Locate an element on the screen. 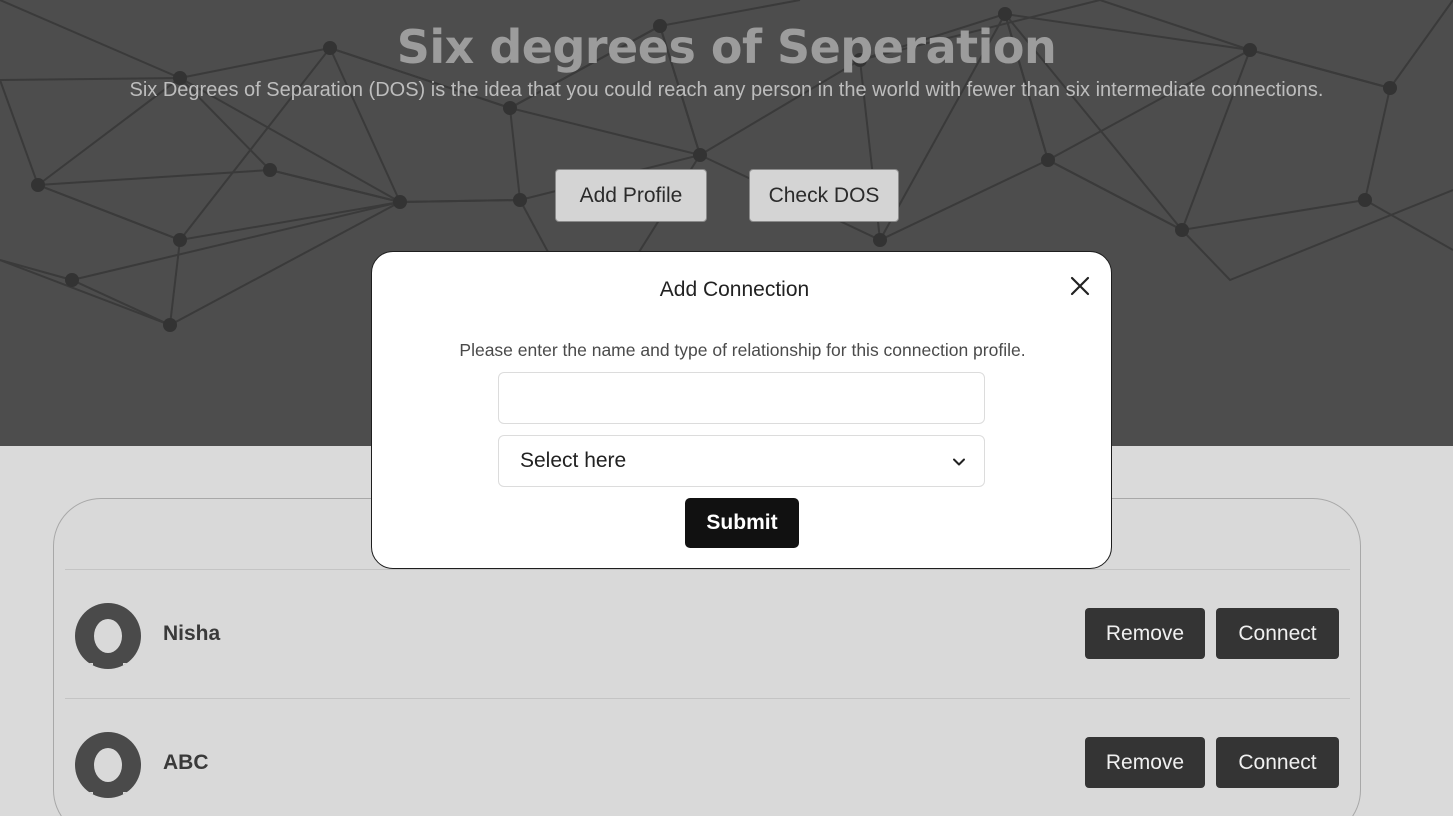 This screenshot has height=816, width=1453. profile-row: Nisha Remove Connect is located at coordinates (707, 633).